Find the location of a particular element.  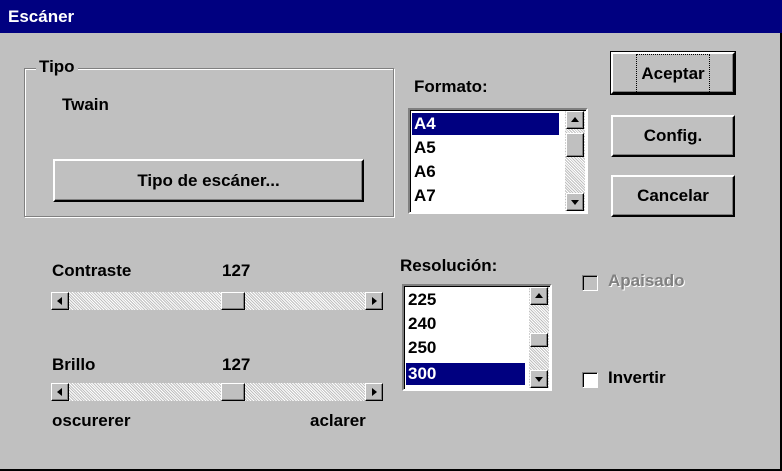

formato-option-a7: A7 is located at coordinates (485, 196).